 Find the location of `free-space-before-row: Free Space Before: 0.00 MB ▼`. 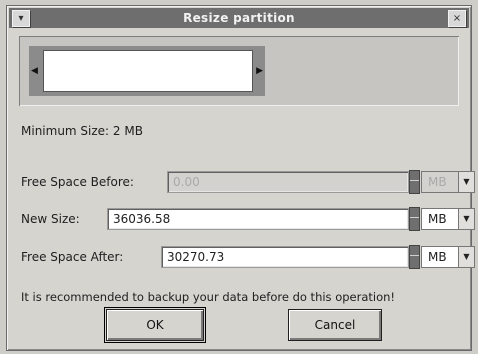

free-space-before-row: Free Space Before: 0.00 MB ▼ is located at coordinates (248, 182).